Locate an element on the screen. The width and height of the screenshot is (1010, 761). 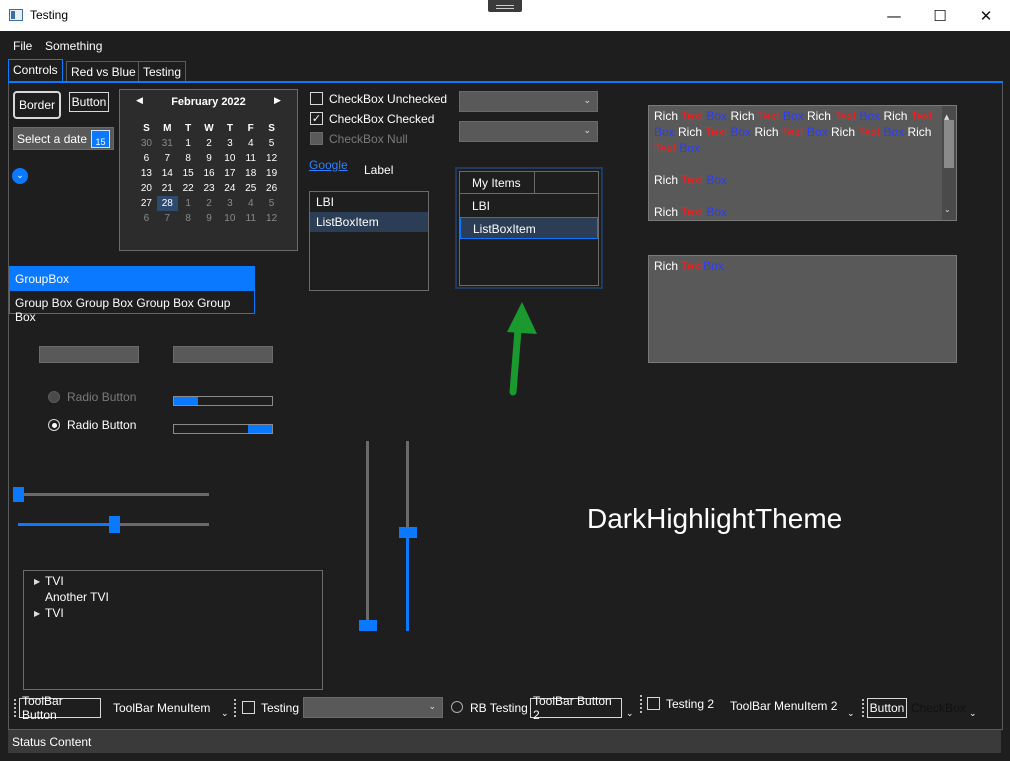
calendar-next-icon: ▶ is located at coordinates (277, 101).